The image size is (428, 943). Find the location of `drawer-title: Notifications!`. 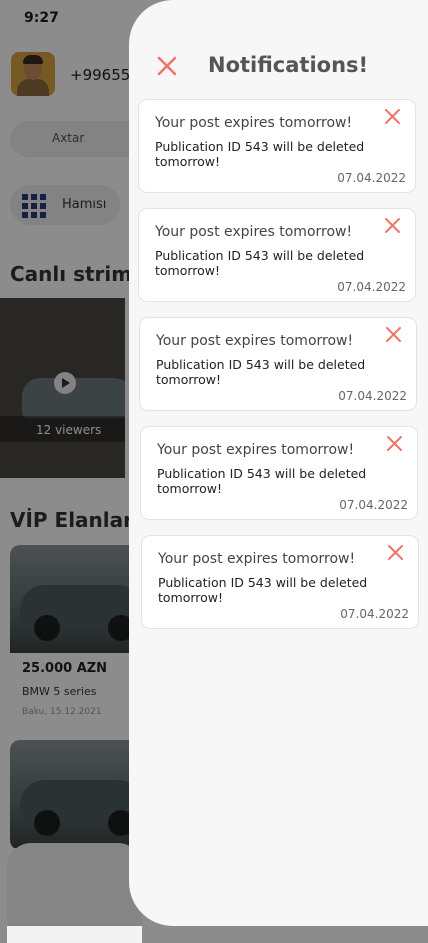

drawer-title: Notifications! is located at coordinates (288, 65).